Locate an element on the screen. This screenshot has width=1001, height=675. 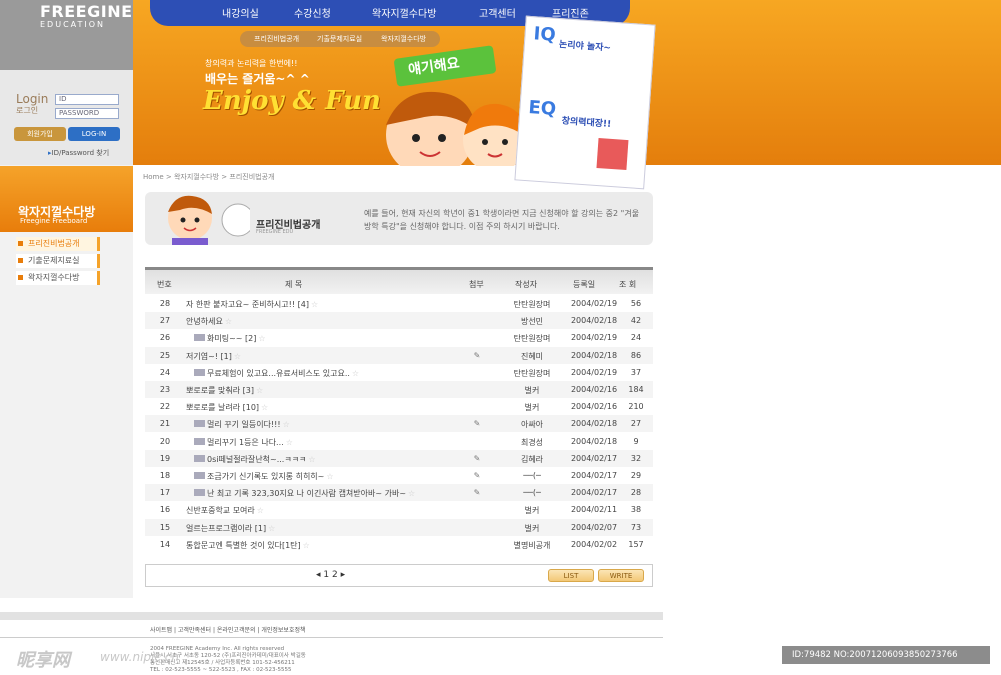
eq-tag: EQ is located at coordinates (542, 108).